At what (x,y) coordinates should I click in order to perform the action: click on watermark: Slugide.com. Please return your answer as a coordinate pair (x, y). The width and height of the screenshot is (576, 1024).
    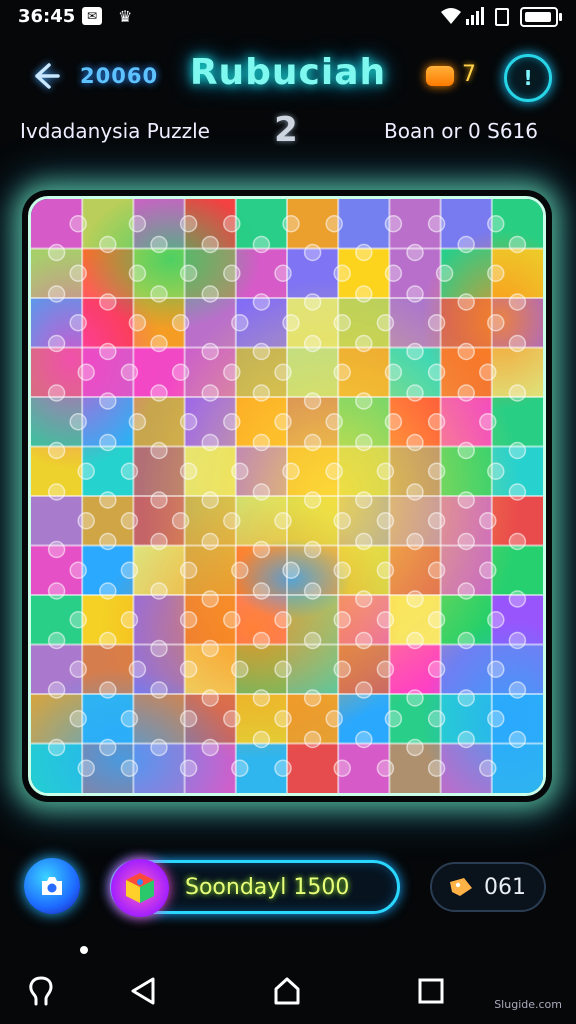
    Looking at the image, I should click on (528, 1004).